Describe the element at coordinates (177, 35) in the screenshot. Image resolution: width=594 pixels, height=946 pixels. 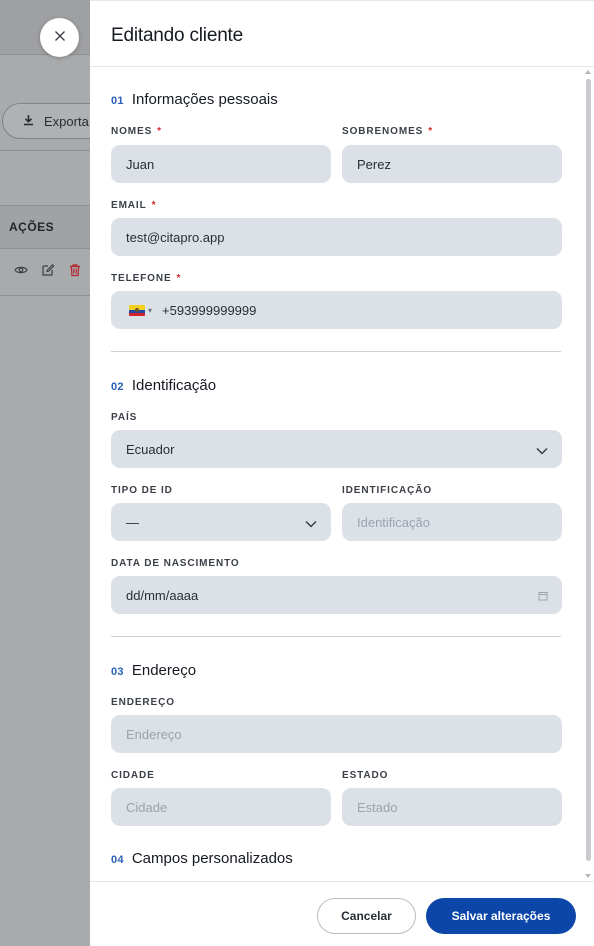
I see `drawer-title: Editando cliente` at that location.